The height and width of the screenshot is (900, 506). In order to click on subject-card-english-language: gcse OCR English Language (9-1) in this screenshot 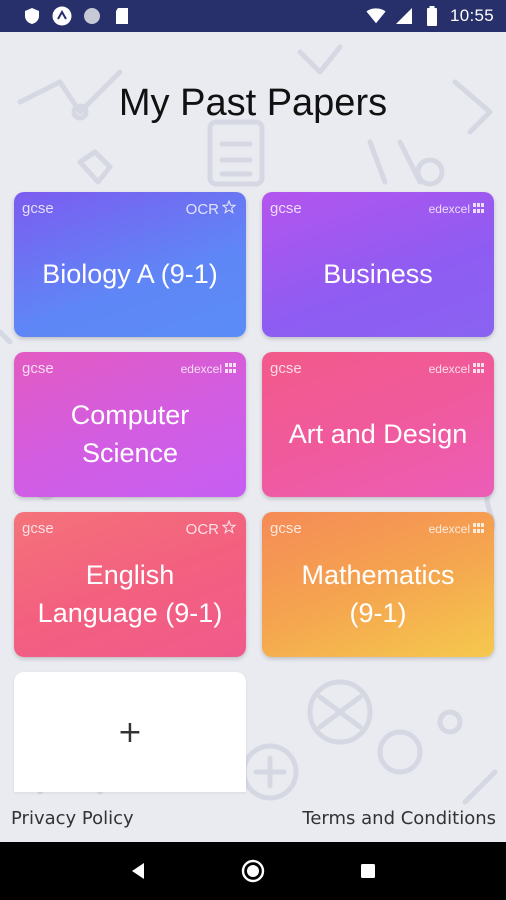, I will do `click(130, 584)`.